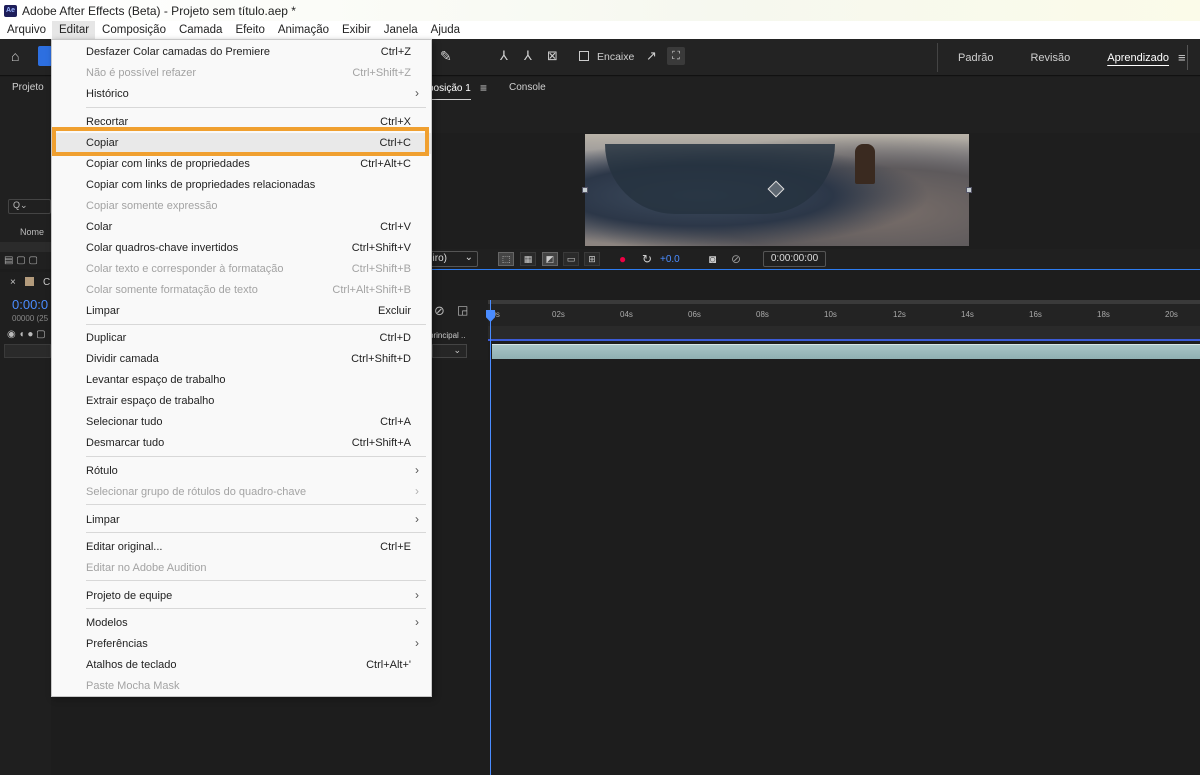 This screenshot has width=1200, height=775. I want to click on viewer-timecode: 0:00:00:00, so click(794, 259).